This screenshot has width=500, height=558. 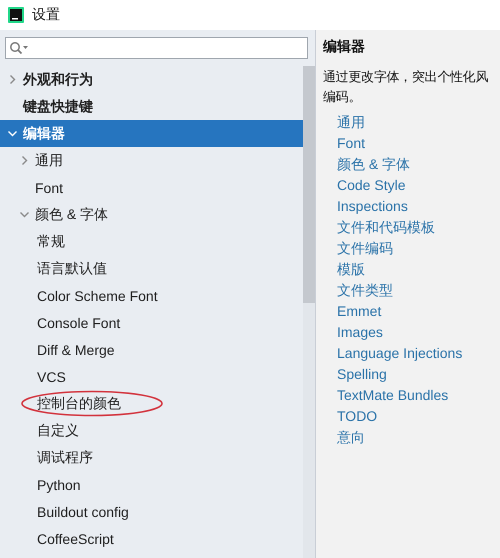 I want to click on settings-link: 颜色 & 字体, so click(x=373, y=164).